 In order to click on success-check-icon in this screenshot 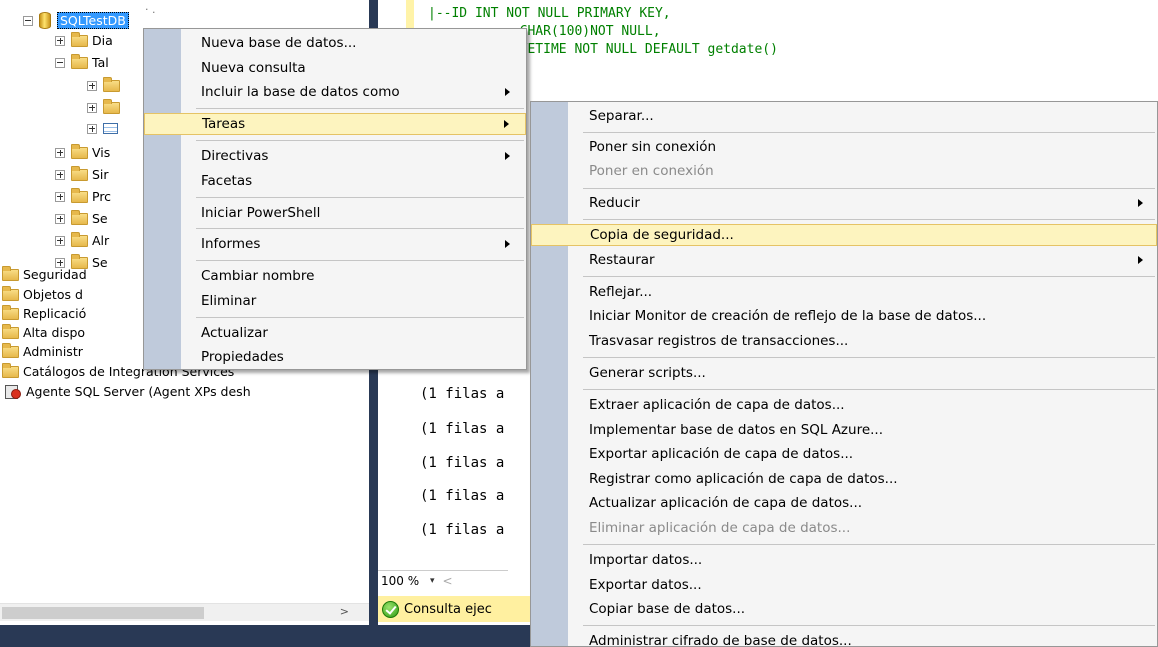, I will do `click(390, 609)`.